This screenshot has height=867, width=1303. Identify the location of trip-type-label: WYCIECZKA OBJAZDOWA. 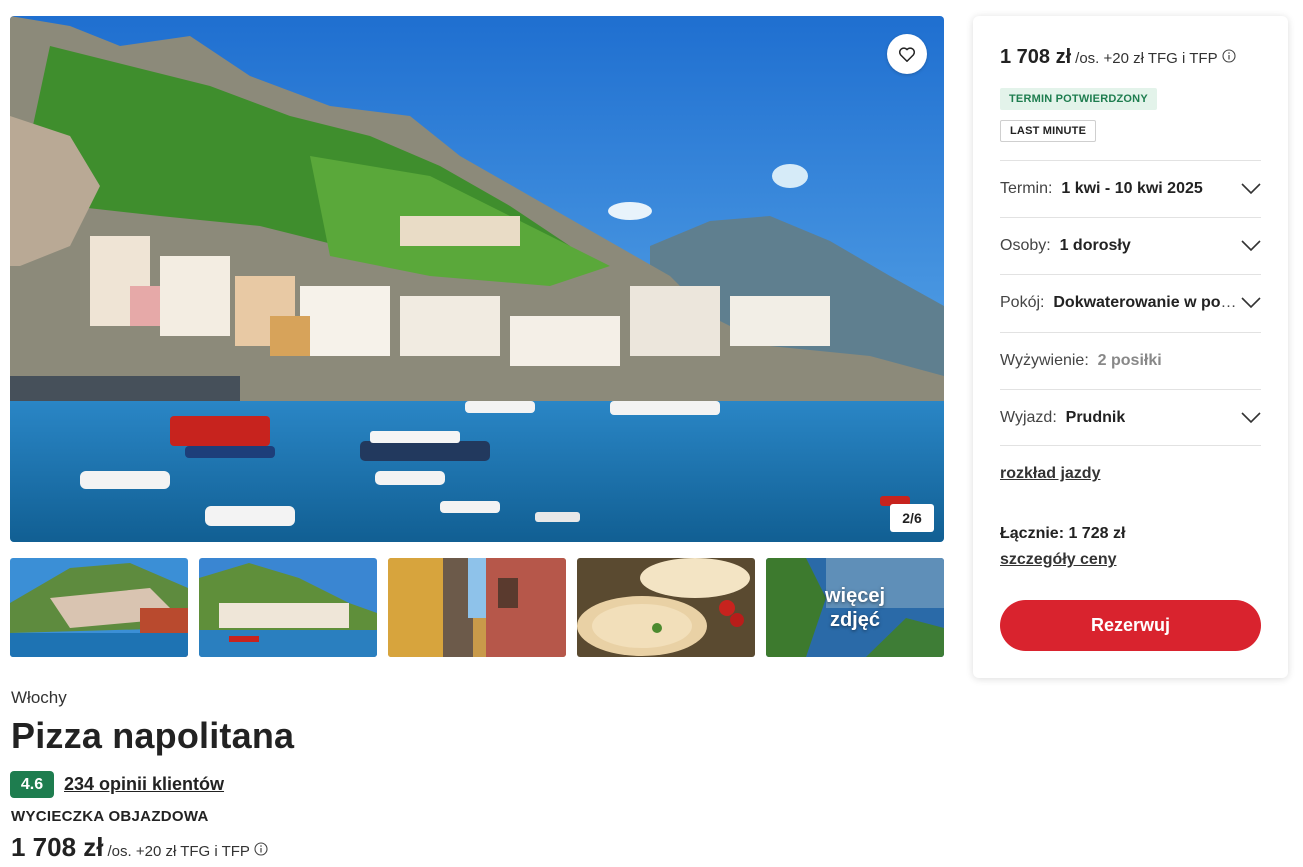
(110, 816).